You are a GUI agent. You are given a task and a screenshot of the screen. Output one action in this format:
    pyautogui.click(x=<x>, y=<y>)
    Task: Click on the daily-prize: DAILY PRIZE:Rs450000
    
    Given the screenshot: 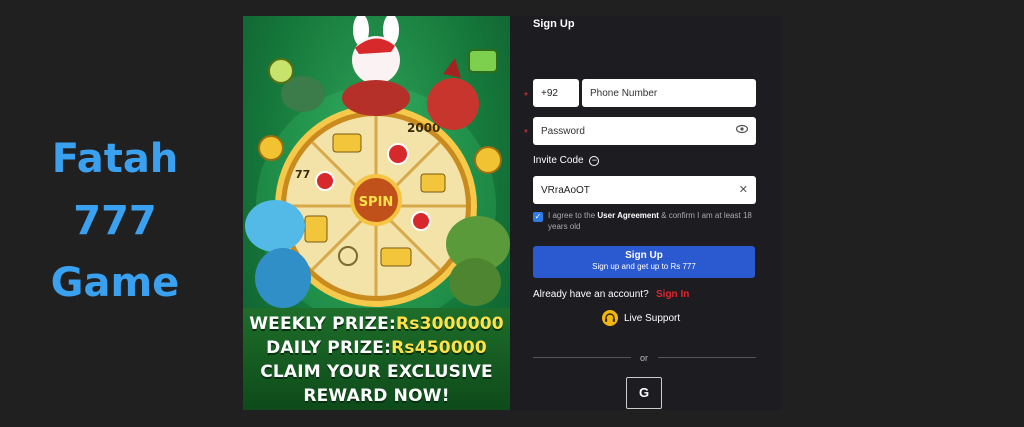 What is the action you would take?
    pyautogui.click(x=376, y=348)
    